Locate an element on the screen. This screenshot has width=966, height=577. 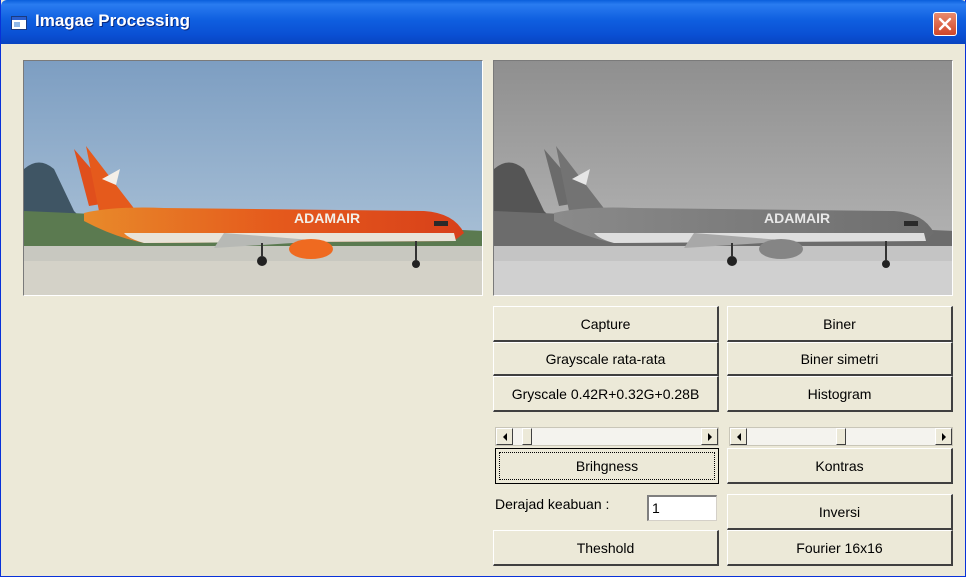
contrast-scrollbar is located at coordinates (841, 436).